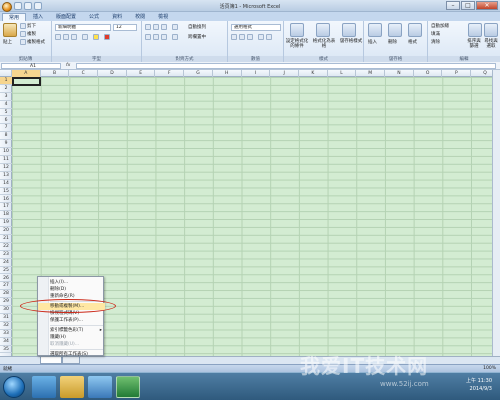  I want to click on column-header: B, so click(55, 73).